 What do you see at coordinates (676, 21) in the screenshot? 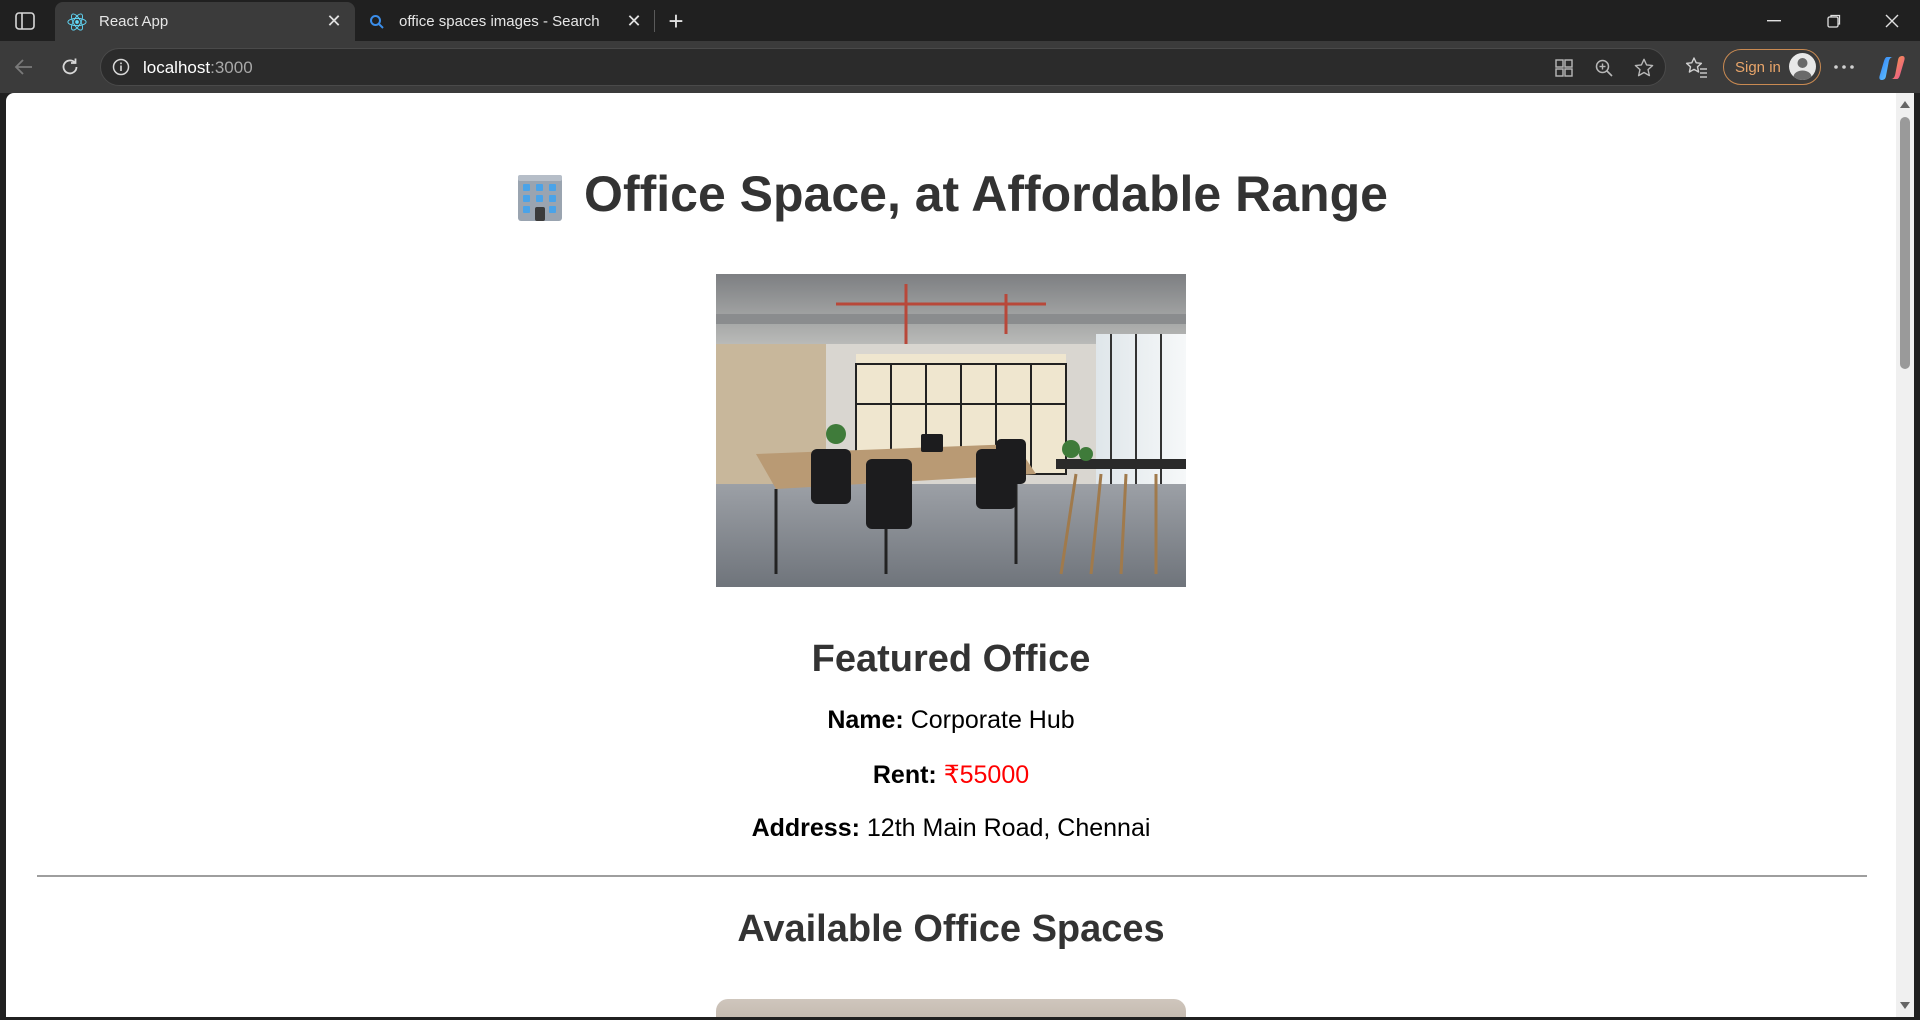
I see `new-tab-button: +` at bounding box center [676, 21].